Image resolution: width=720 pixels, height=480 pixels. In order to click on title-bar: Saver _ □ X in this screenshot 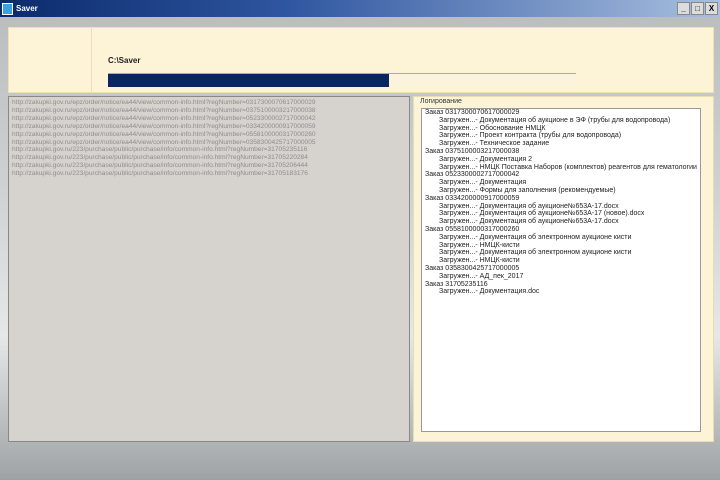, I will do `click(360, 8)`.